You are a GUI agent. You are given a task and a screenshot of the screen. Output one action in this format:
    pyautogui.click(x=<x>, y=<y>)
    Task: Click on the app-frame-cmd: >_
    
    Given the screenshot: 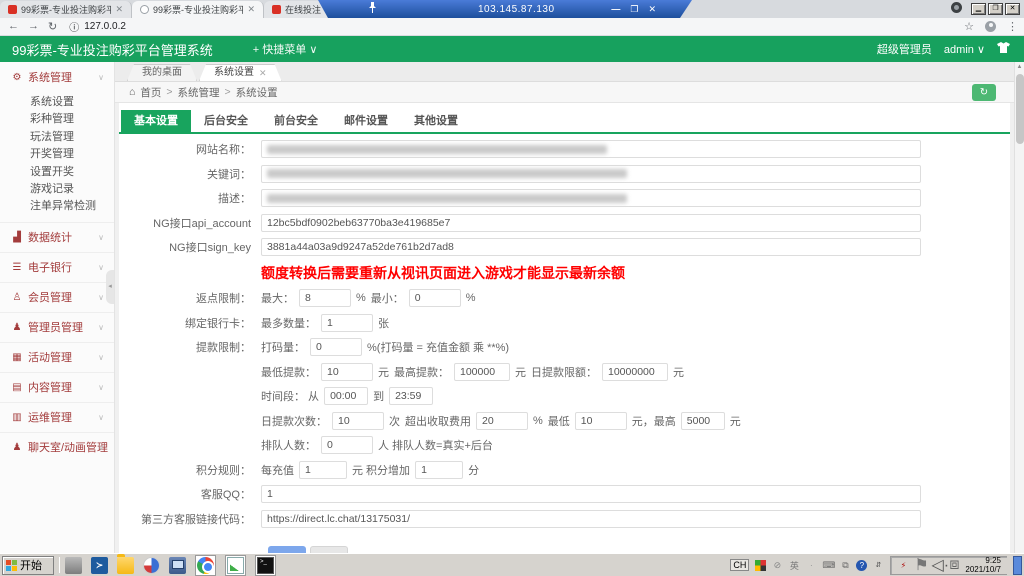 What is the action you would take?
    pyautogui.click(x=265, y=565)
    